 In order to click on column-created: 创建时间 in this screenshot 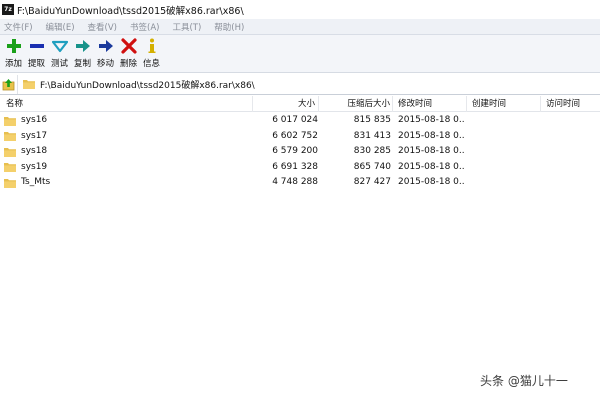, I will do `click(504, 104)`.